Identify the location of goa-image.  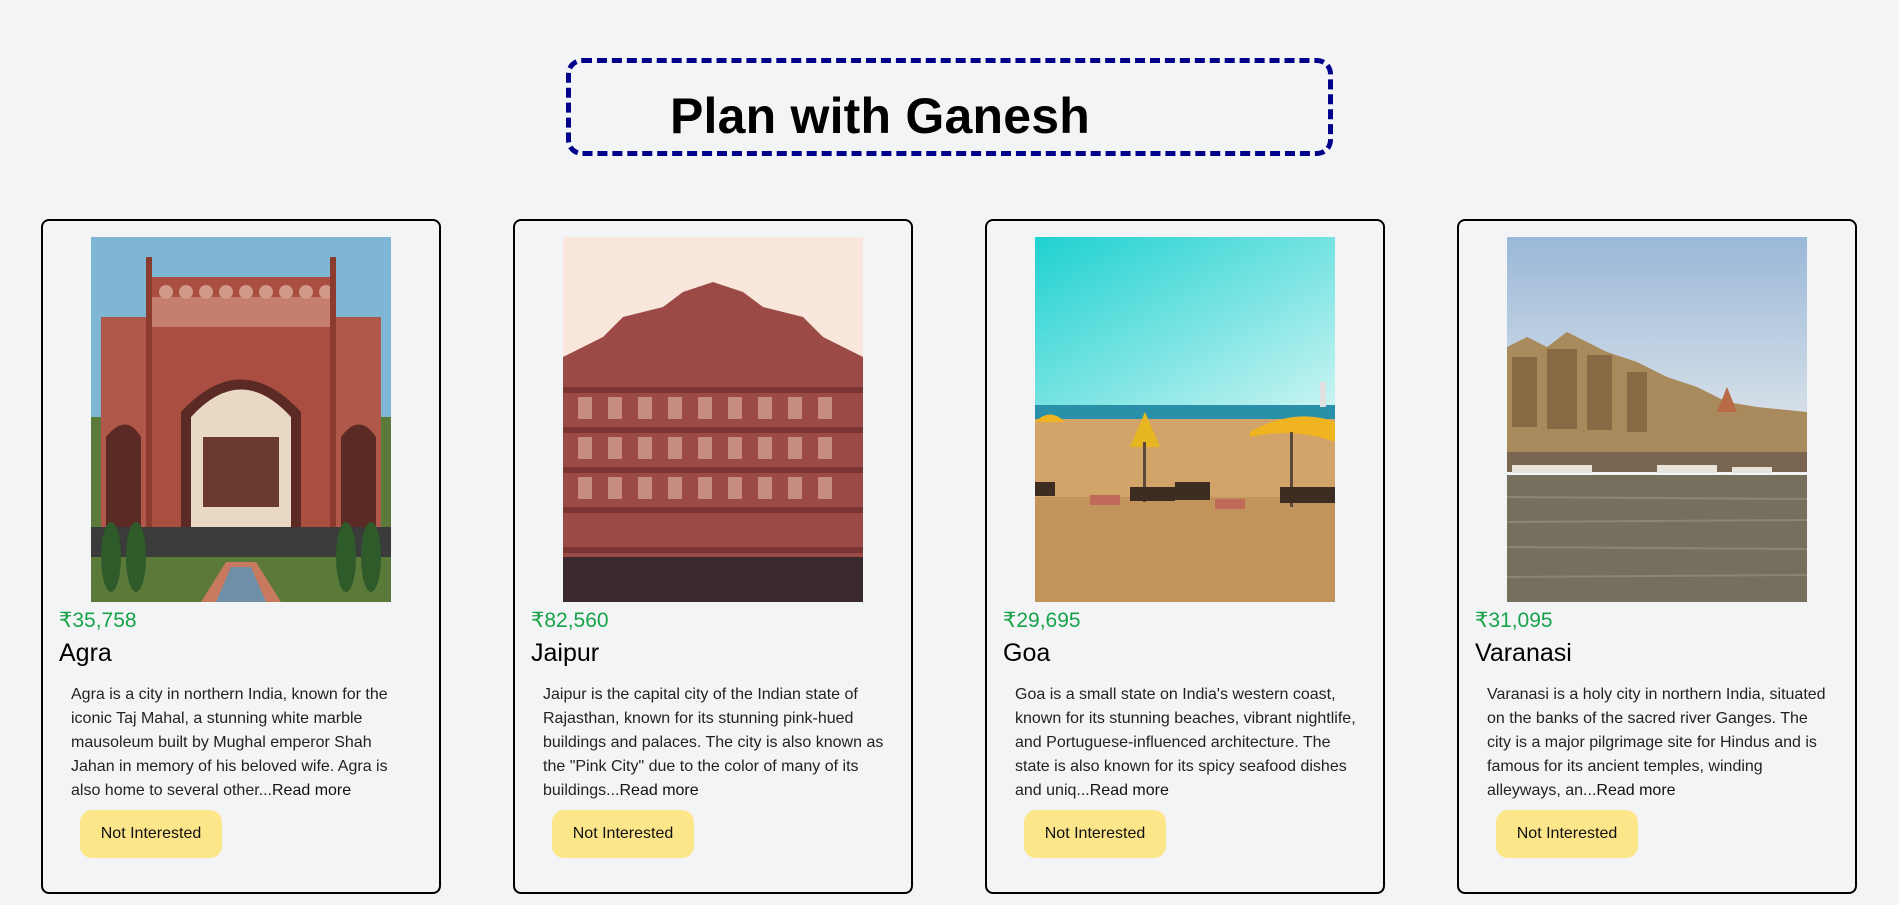
(1185, 419).